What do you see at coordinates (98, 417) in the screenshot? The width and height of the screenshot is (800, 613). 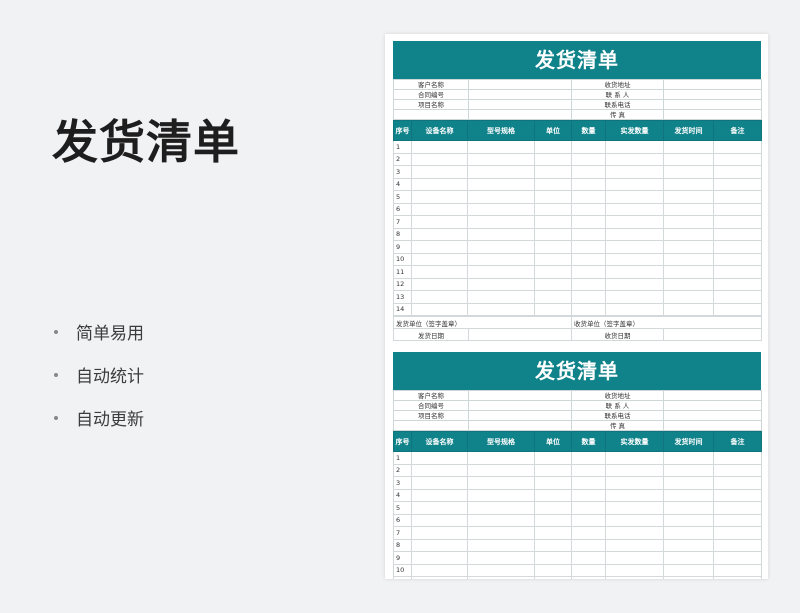 I see `feature-item: 自动更新` at bounding box center [98, 417].